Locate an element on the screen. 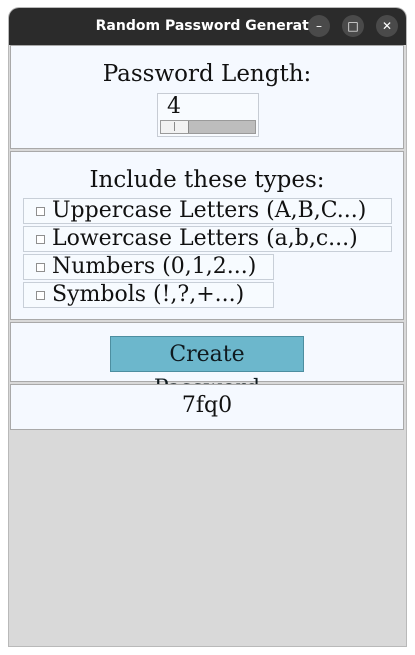 Image resolution: width=415 pixels, height=655 pixels. numbers-label: Numbers (0,1,2...) is located at coordinates (154, 266).